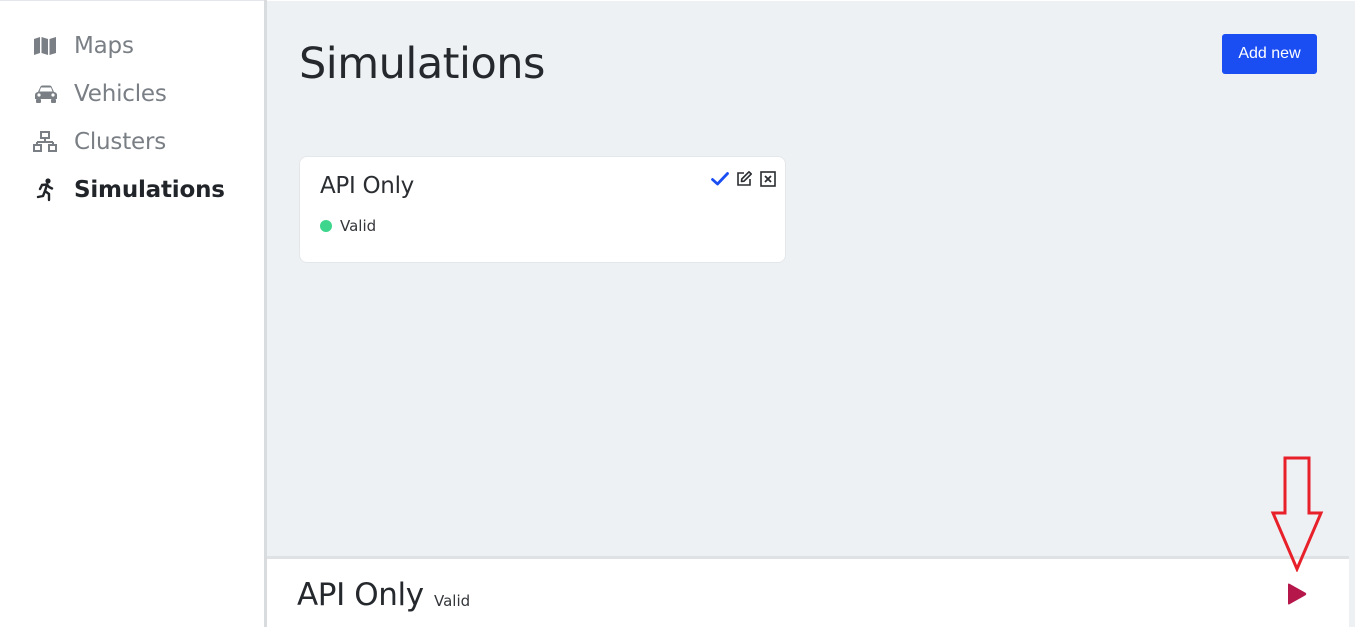 This screenshot has width=1355, height=627. Describe the element at coordinates (360, 595) in the screenshot. I see `selected-simulation-title: API Only` at that location.